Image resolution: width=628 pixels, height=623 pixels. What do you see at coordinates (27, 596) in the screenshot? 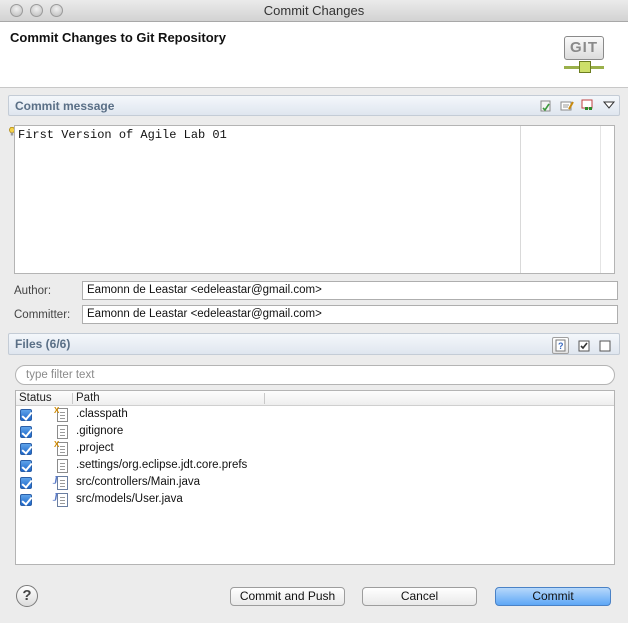
I see `help-button: ?` at bounding box center [27, 596].